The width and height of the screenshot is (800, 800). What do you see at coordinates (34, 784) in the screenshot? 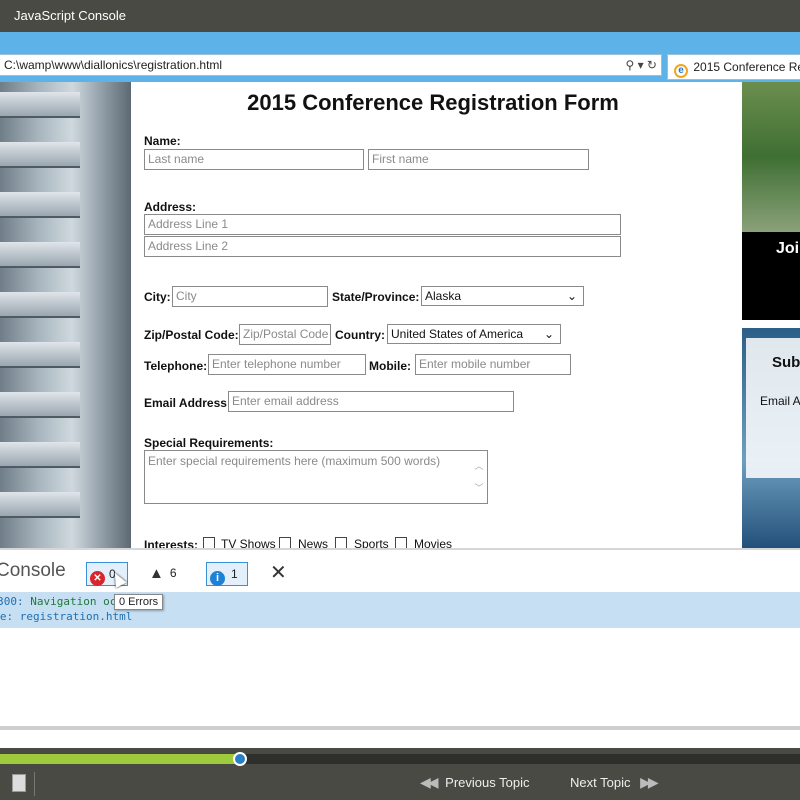
I see `divider` at bounding box center [34, 784].